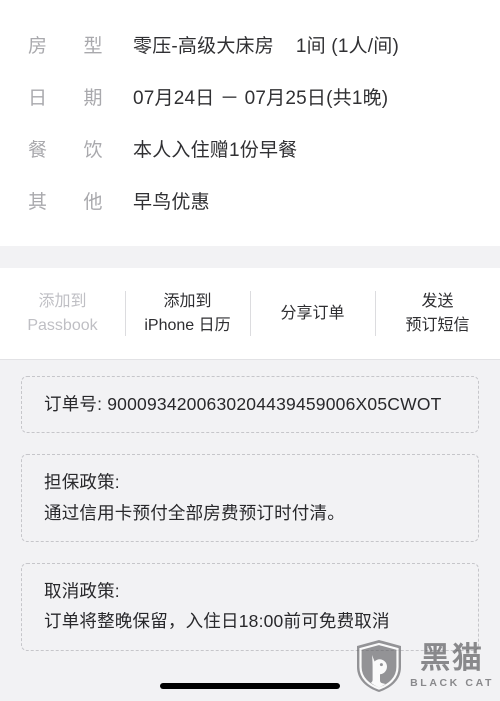  I want to click on label-char: 型, so click(93, 46).